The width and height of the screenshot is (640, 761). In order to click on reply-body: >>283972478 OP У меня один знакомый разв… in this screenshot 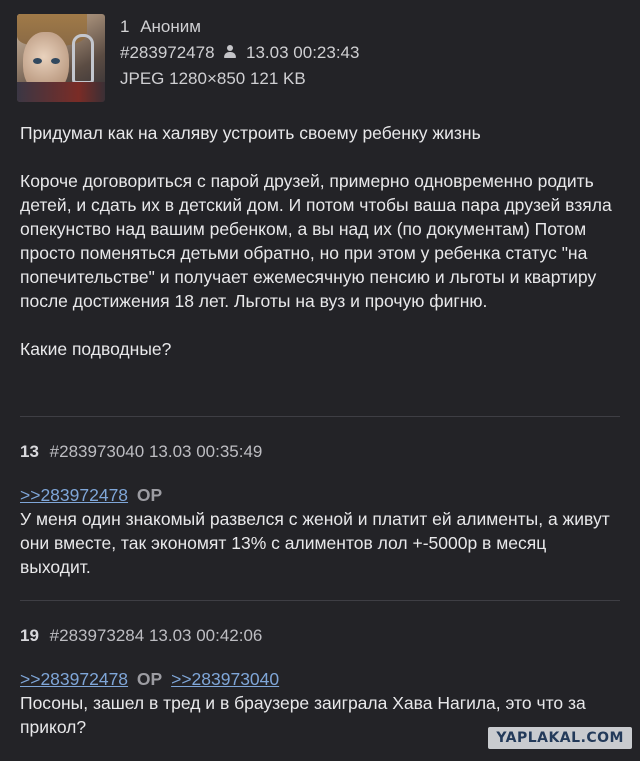, I will do `click(320, 531)`.